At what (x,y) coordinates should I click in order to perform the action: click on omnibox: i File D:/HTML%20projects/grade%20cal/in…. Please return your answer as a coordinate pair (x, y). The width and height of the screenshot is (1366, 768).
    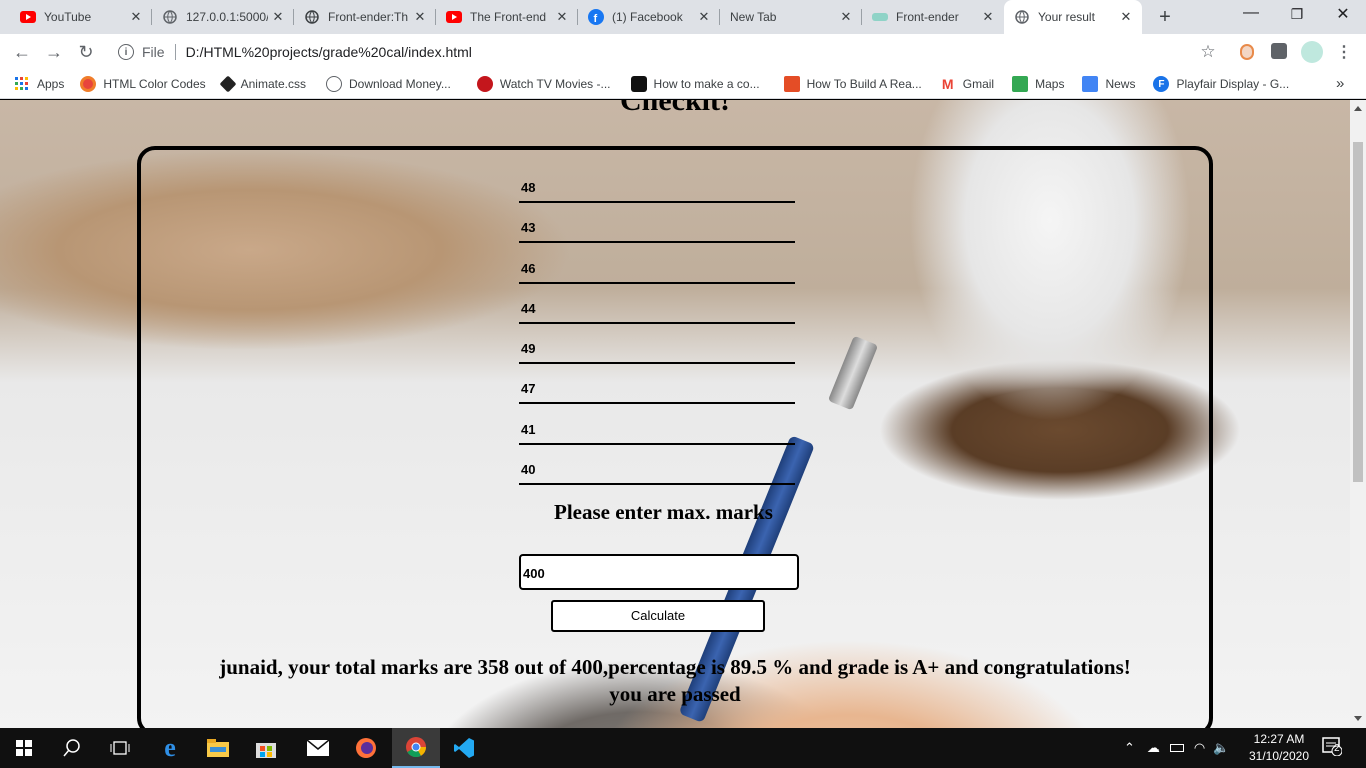
    Looking at the image, I should click on (668, 52).